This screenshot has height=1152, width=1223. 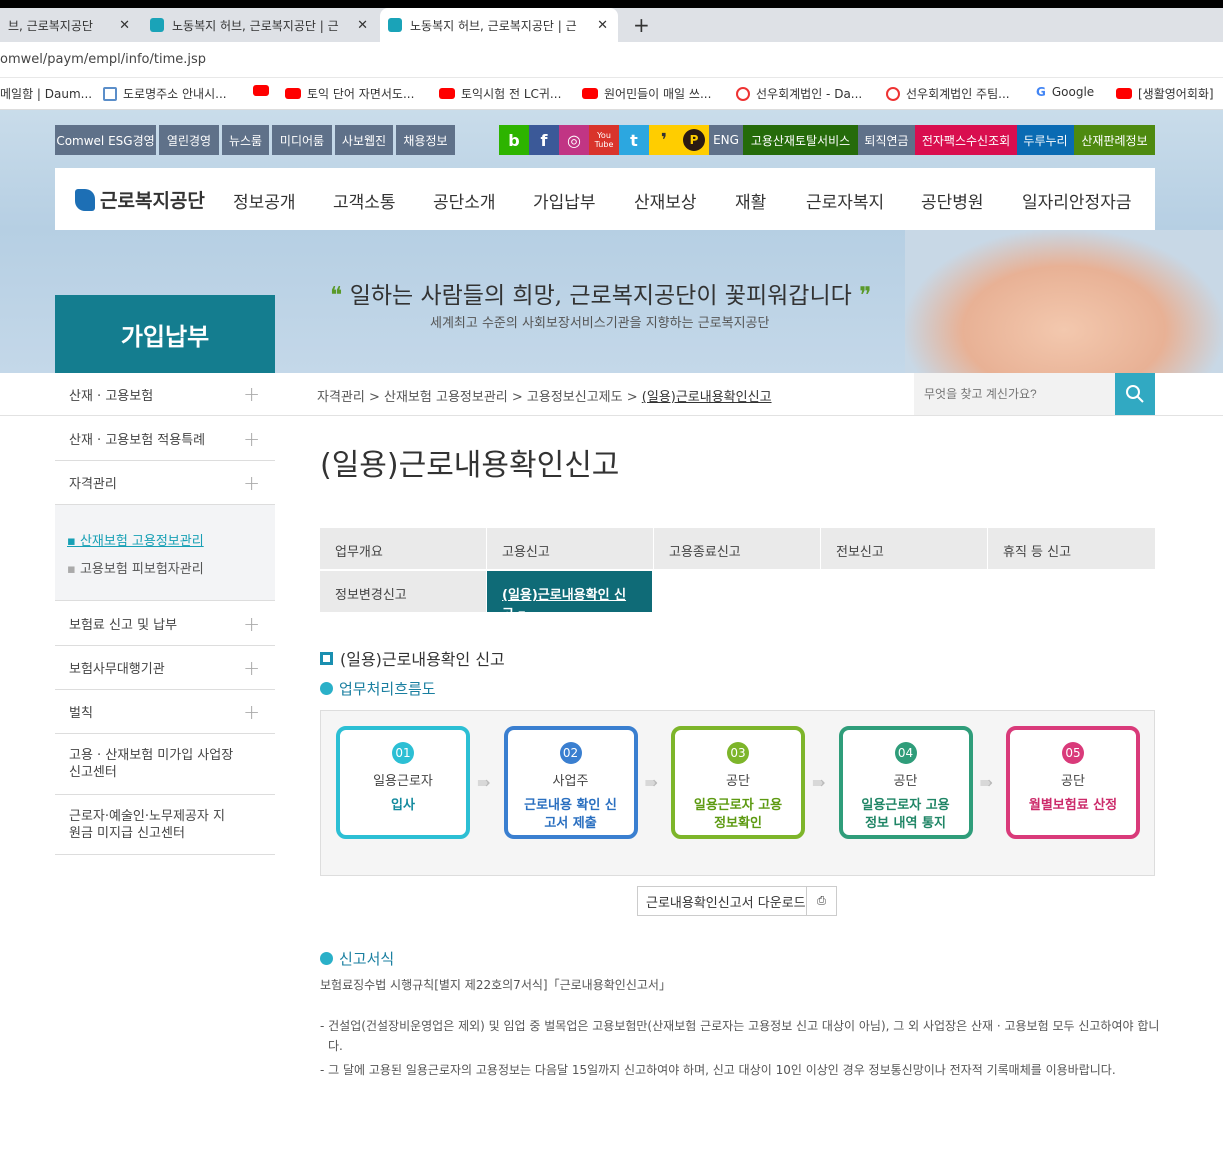 What do you see at coordinates (570, 753) in the screenshot?
I see `step-number: 02` at bounding box center [570, 753].